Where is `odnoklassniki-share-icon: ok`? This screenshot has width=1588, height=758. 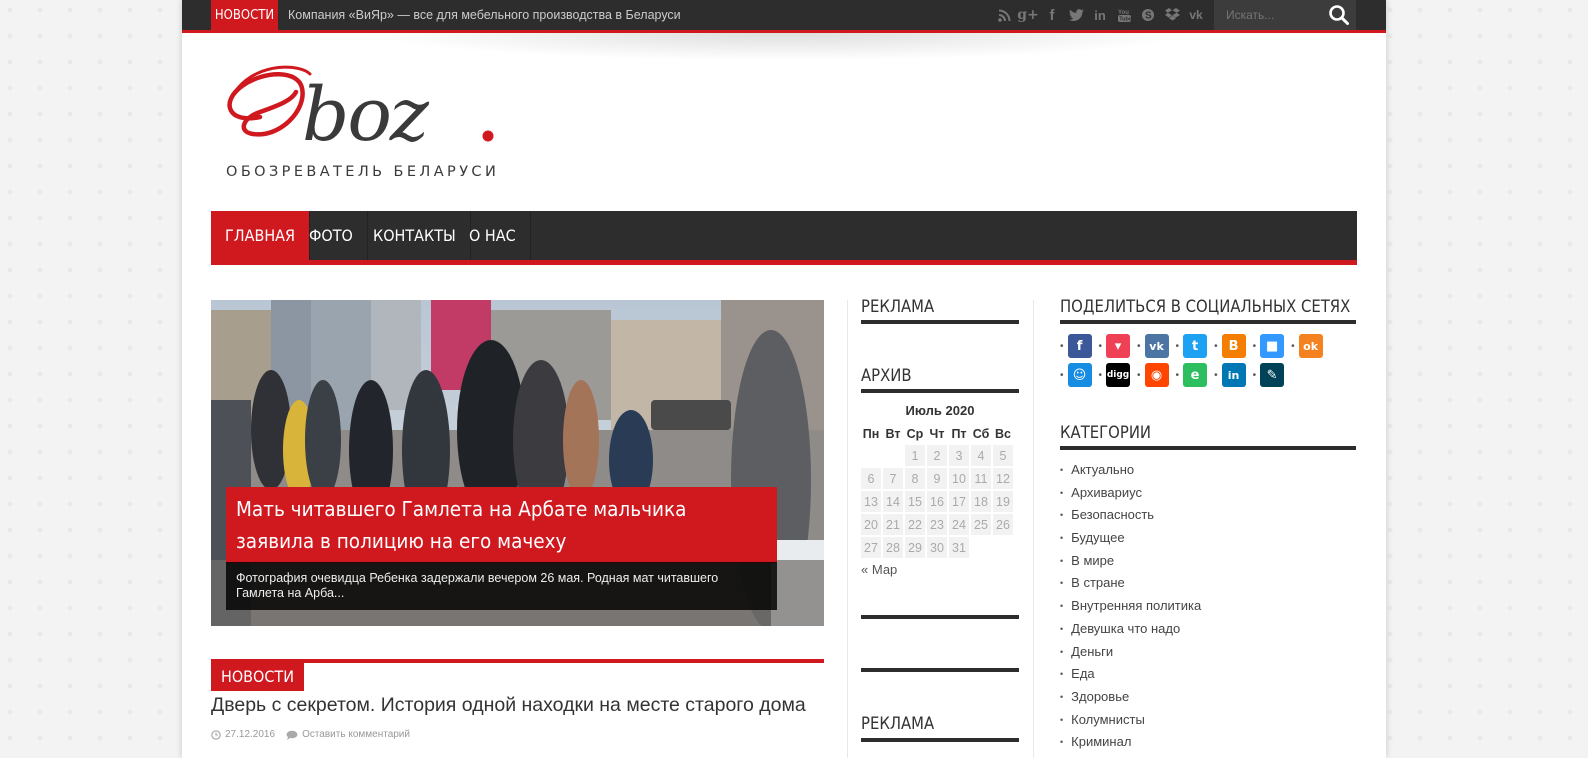
odnoklassniki-share-icon: ok is located at coordinates (1310, 346).